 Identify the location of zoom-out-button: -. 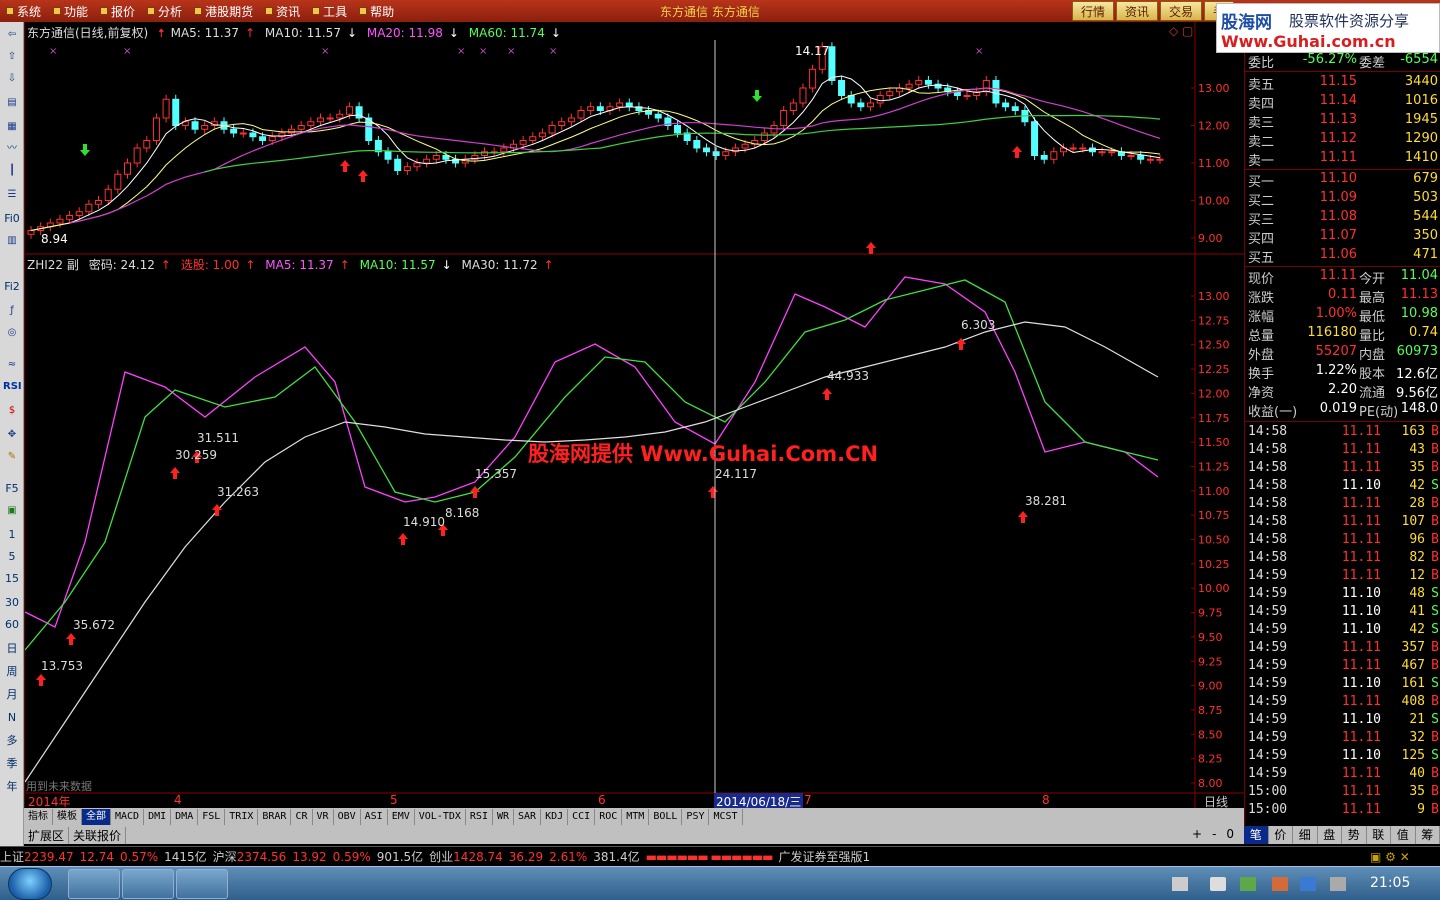
(1214, 834).